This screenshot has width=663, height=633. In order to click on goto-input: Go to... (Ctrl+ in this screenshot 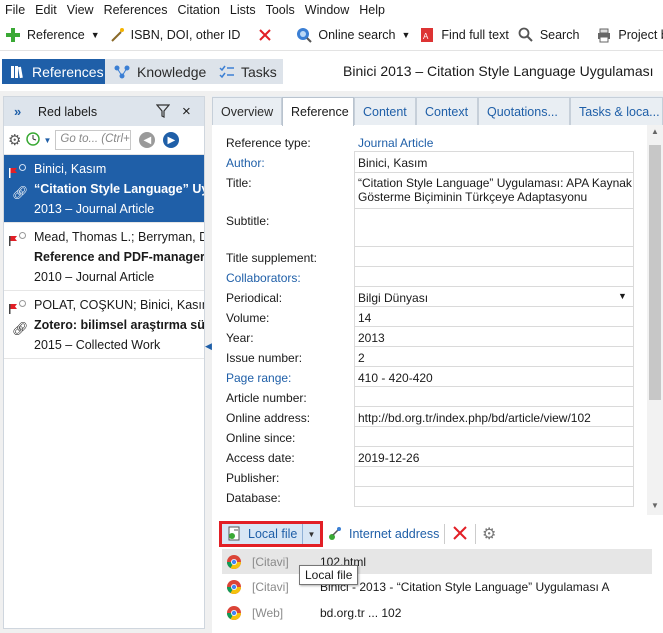, I will do `click(93, 140)`.